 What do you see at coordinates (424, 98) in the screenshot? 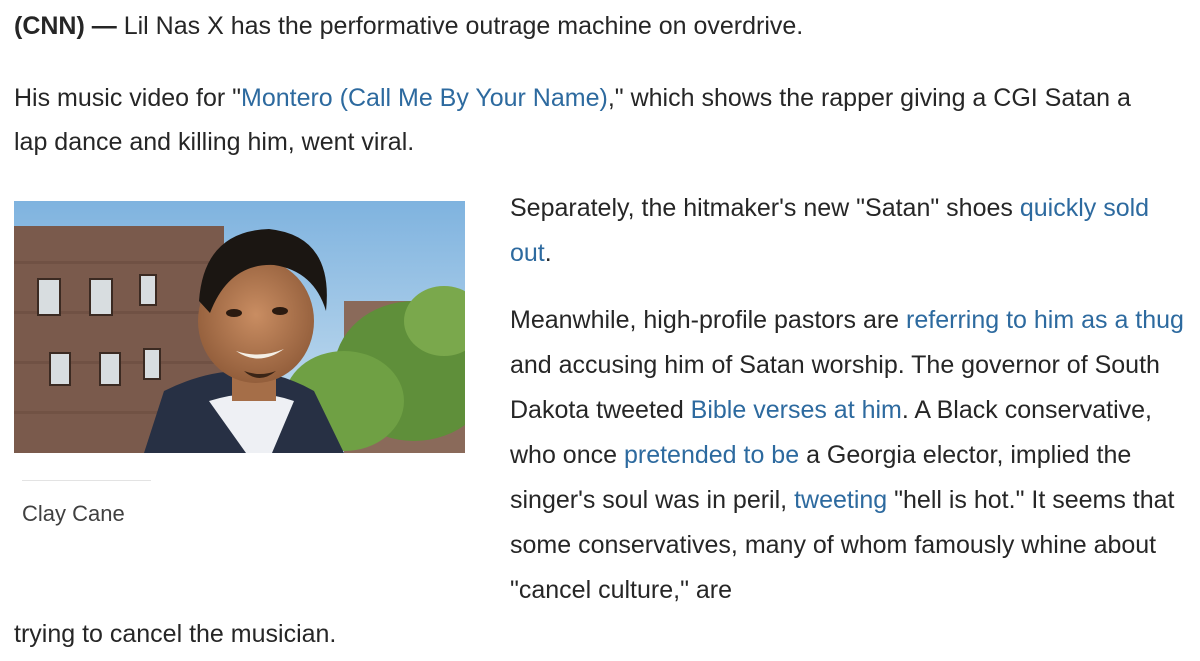
I see `montero-video-link: Montero (Call Me By Your Name)` at bounding box center [424, 98].